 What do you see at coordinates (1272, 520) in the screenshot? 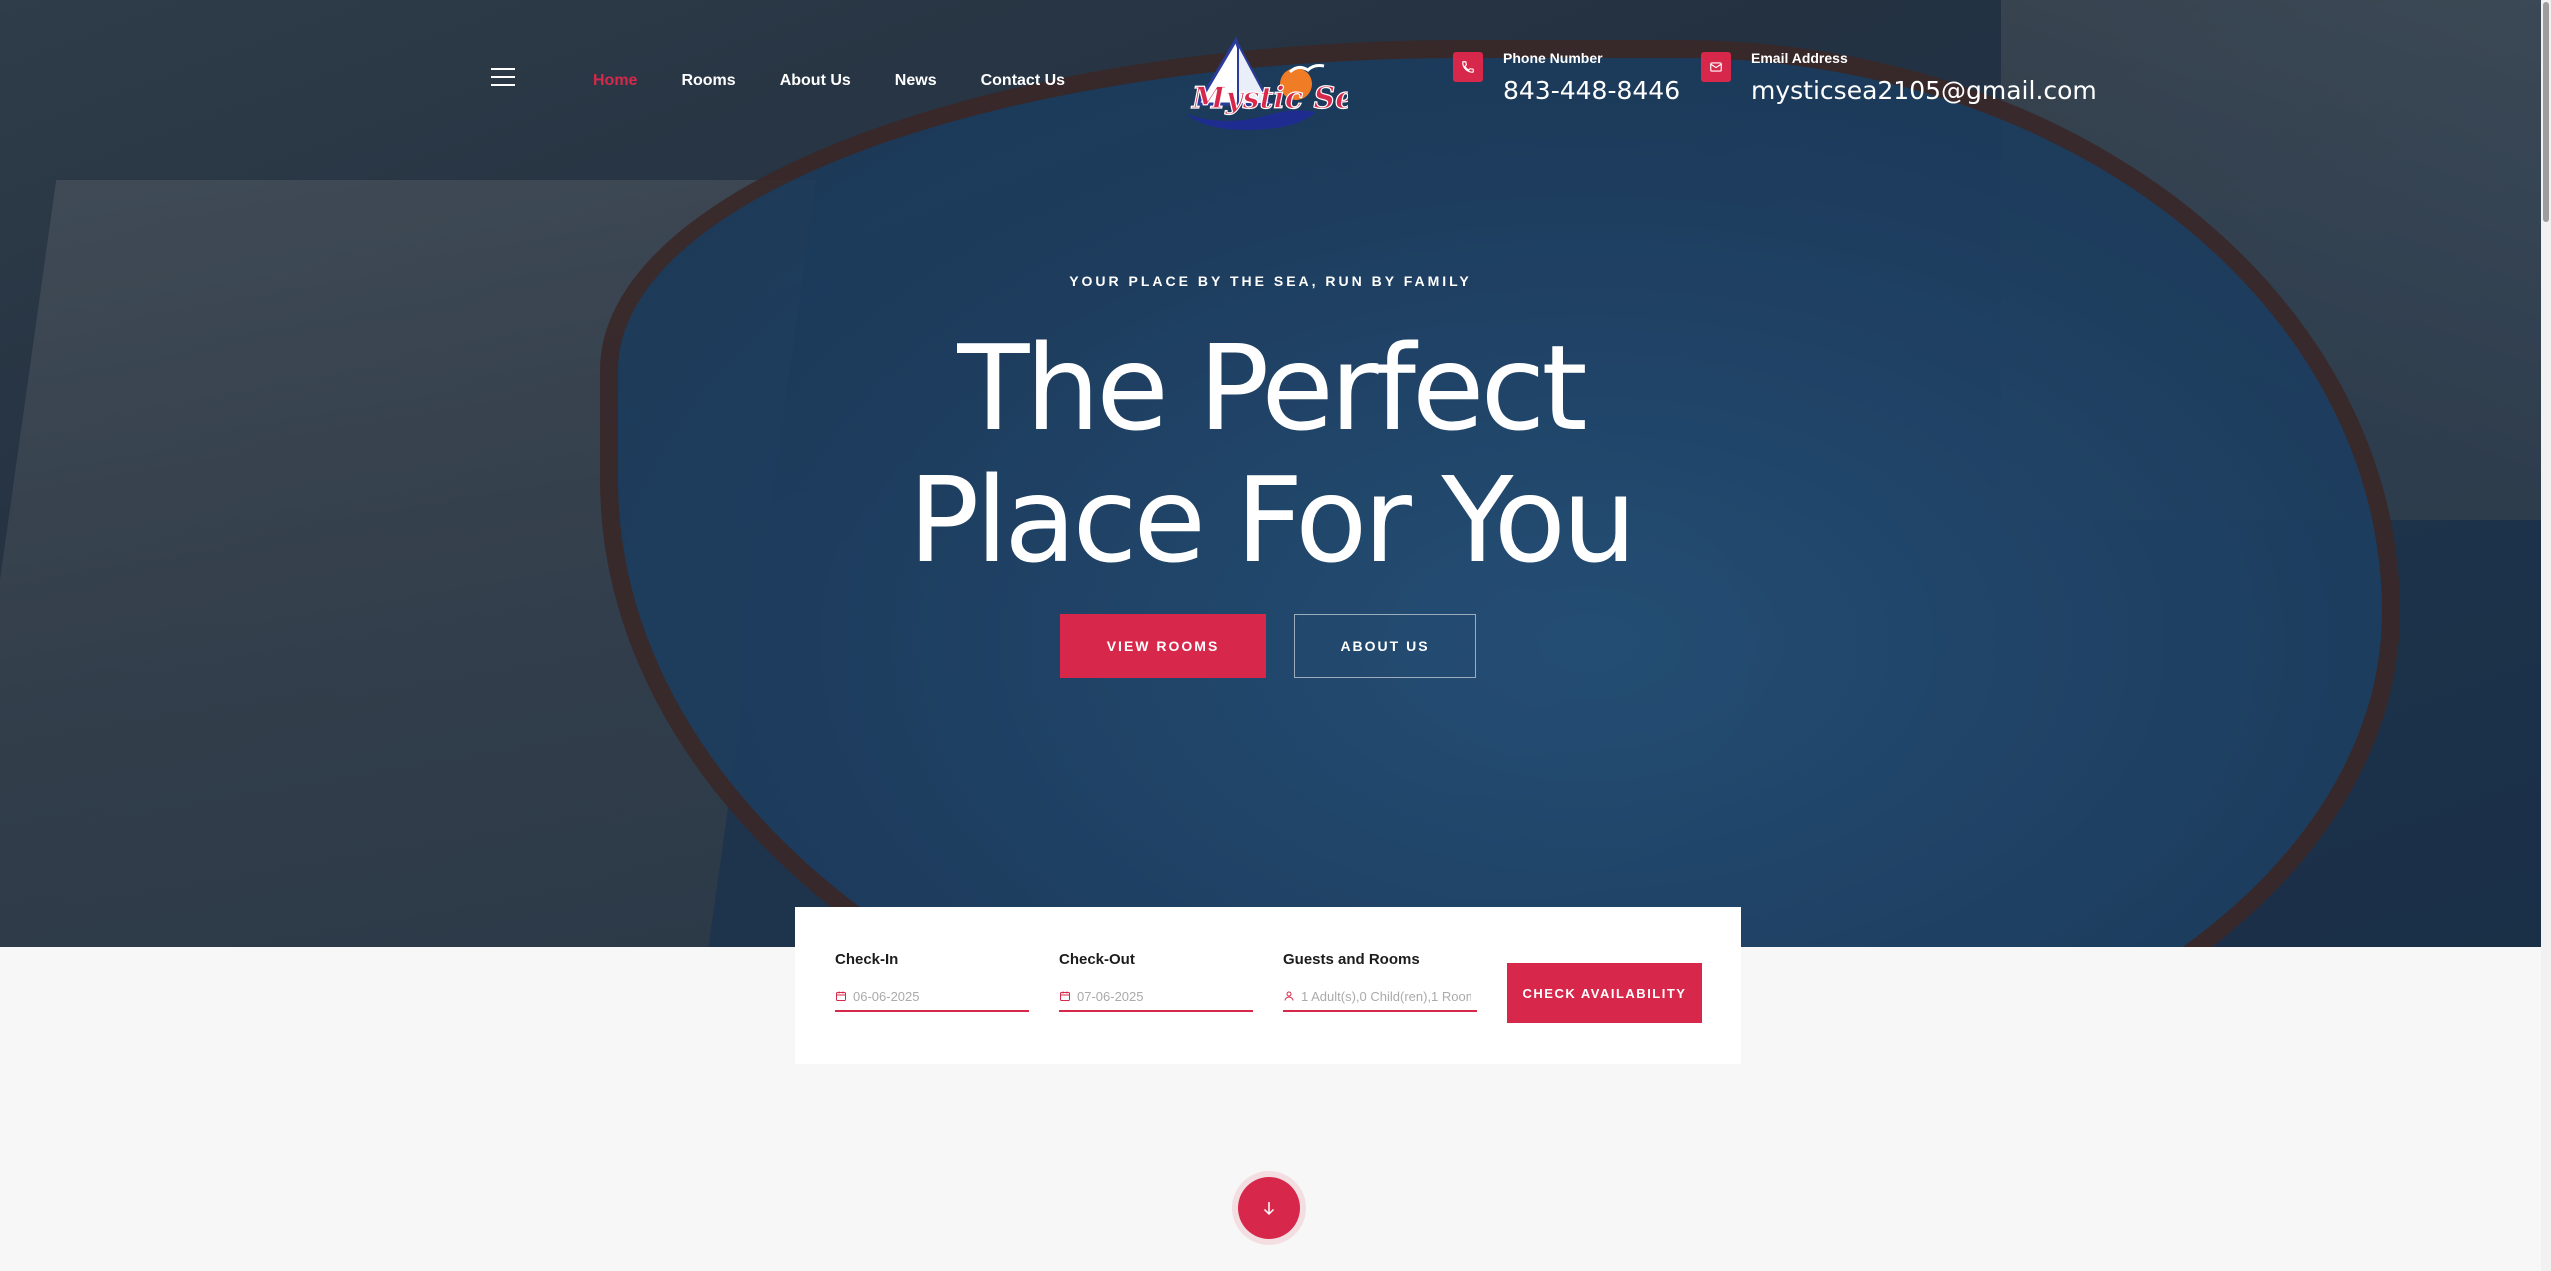
I see `hero-headline-line2: Place For You` at bounding box center [1272, 520].